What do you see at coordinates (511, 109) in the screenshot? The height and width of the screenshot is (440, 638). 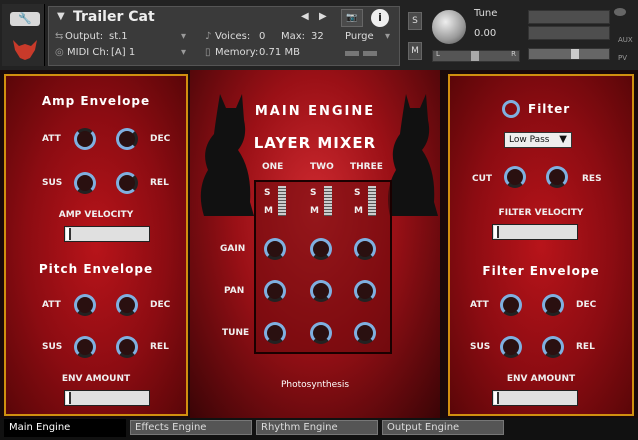 I see `filter-power-icon` at bounding box center [511, 109].